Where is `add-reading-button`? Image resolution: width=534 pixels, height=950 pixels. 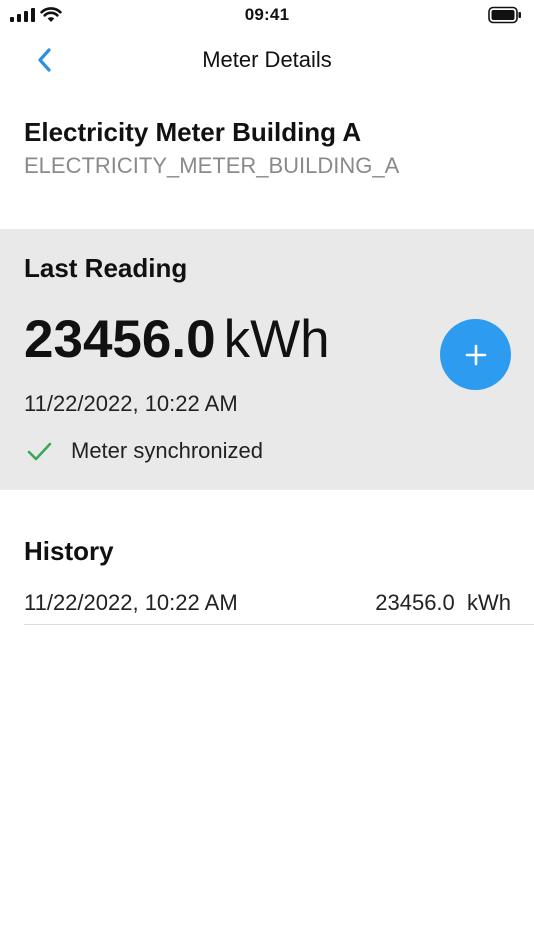 add-reading-button is located at coordinates (475, 354).